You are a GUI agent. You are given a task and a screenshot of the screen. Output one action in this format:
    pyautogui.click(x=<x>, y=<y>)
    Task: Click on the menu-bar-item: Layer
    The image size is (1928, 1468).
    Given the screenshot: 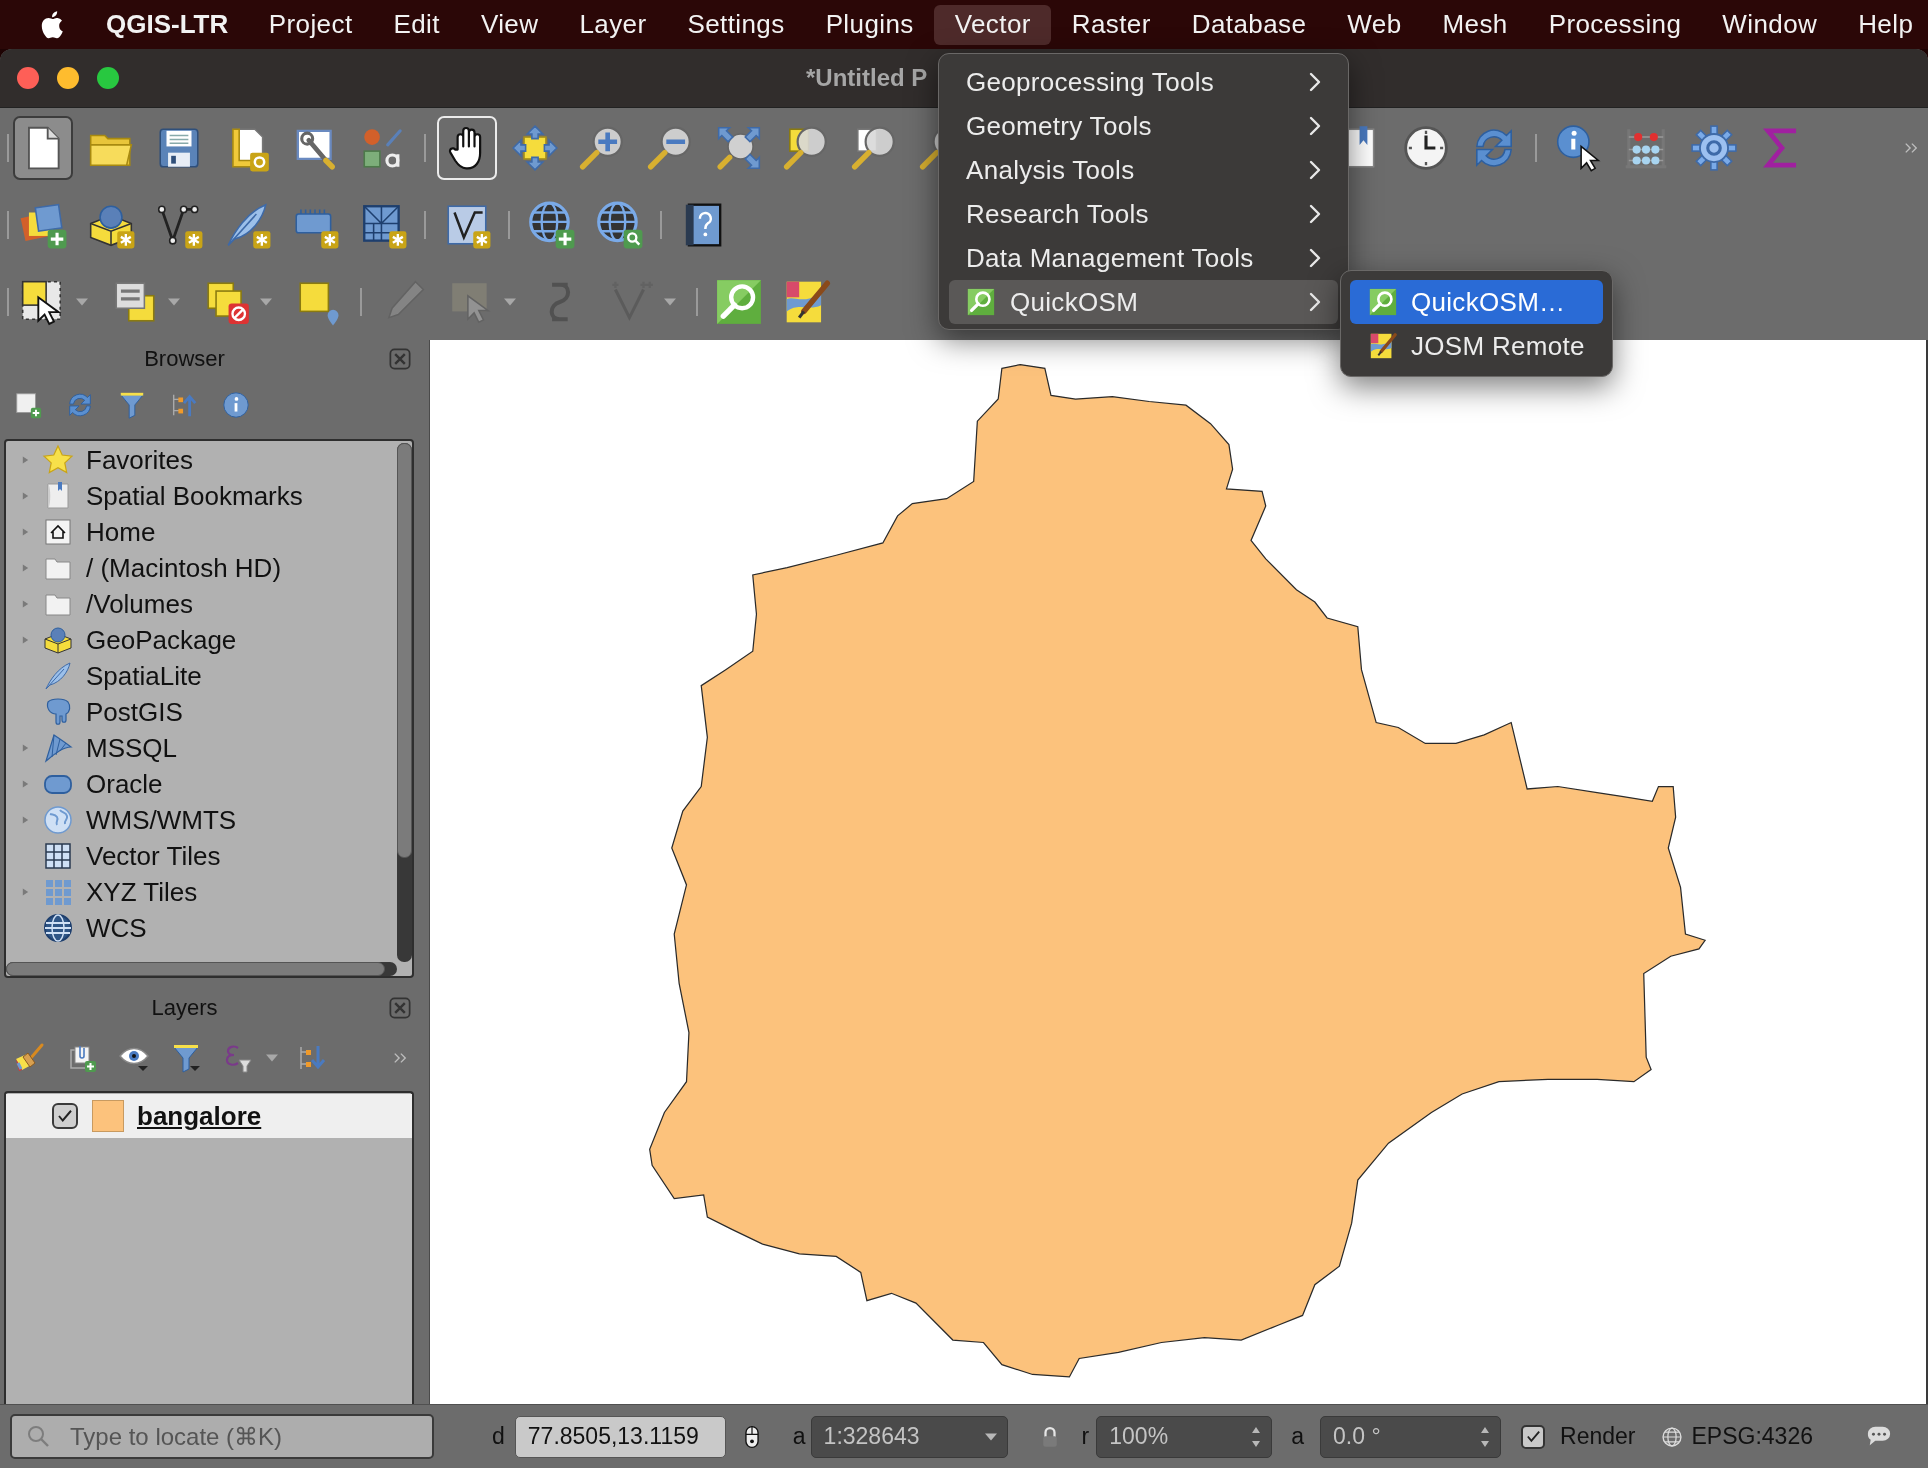 What is the action you would take?
    pyautogui.click(x=612, y=24)
    